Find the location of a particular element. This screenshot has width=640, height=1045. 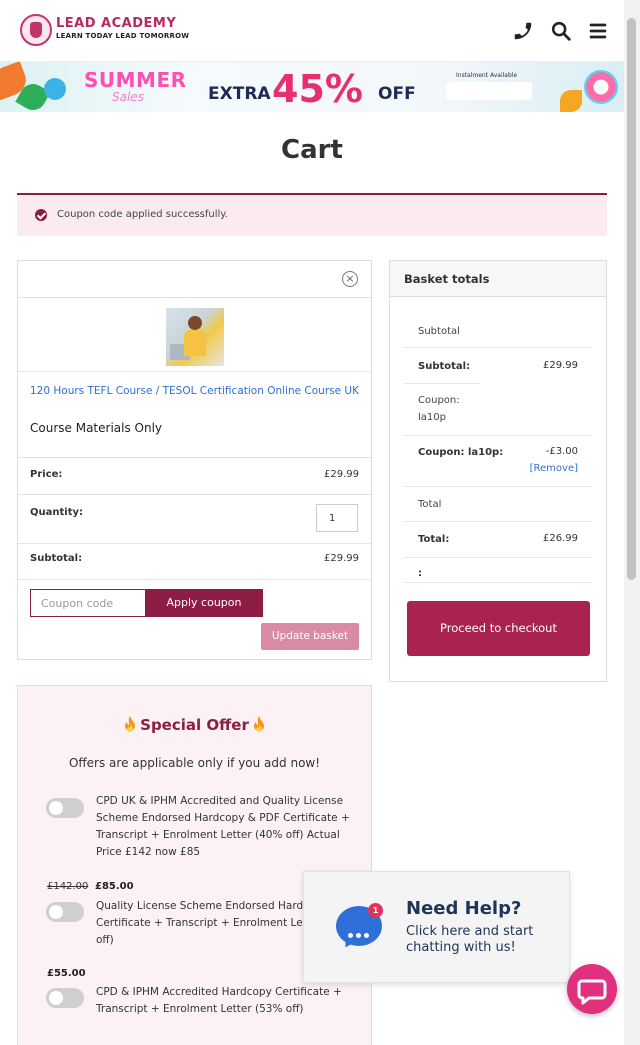

offer-old-price: £142.00 is located at coordinates (68, 886).